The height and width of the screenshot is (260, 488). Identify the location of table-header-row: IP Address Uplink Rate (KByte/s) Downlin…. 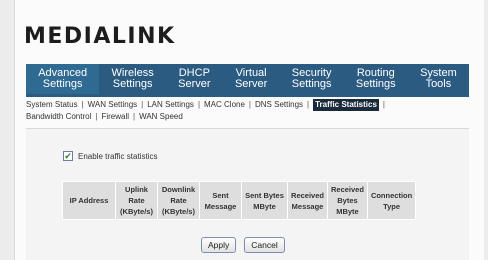
(239, 200).